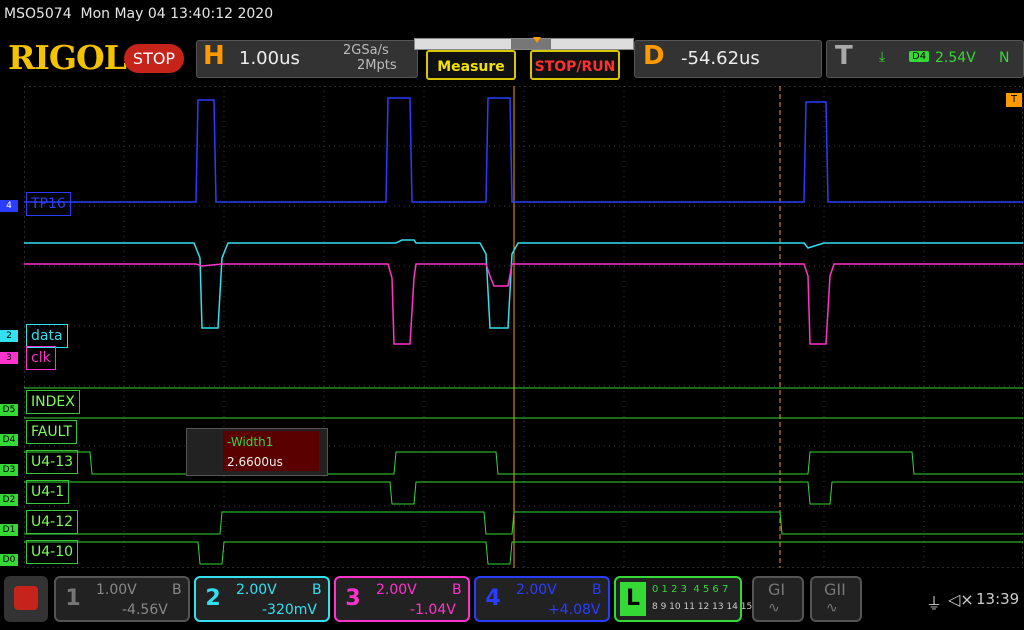 The height and width of the screenshot is (630, 1024). I want to click on ch3-scale: 2.00V, so click(396, 590).